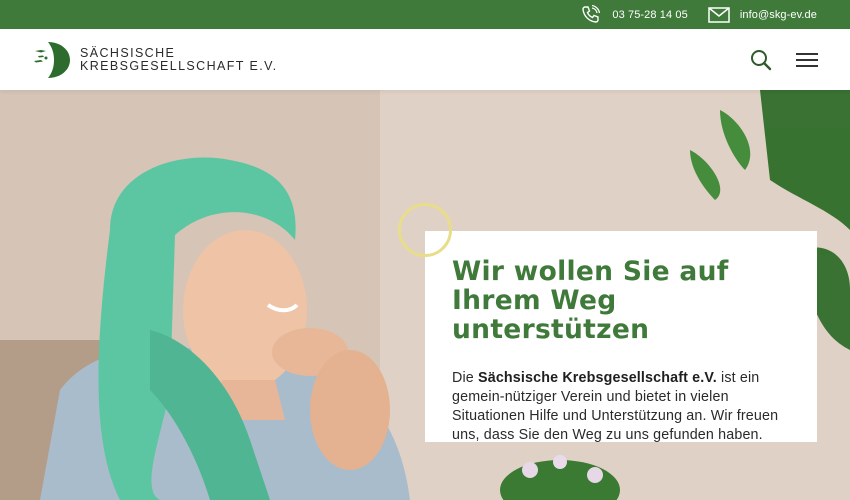 Image resolution: width=850 pixels, height=500 pixels. Describe the element at coordinates (784, 60) in the screenshot. I see `header-actions` at that location.